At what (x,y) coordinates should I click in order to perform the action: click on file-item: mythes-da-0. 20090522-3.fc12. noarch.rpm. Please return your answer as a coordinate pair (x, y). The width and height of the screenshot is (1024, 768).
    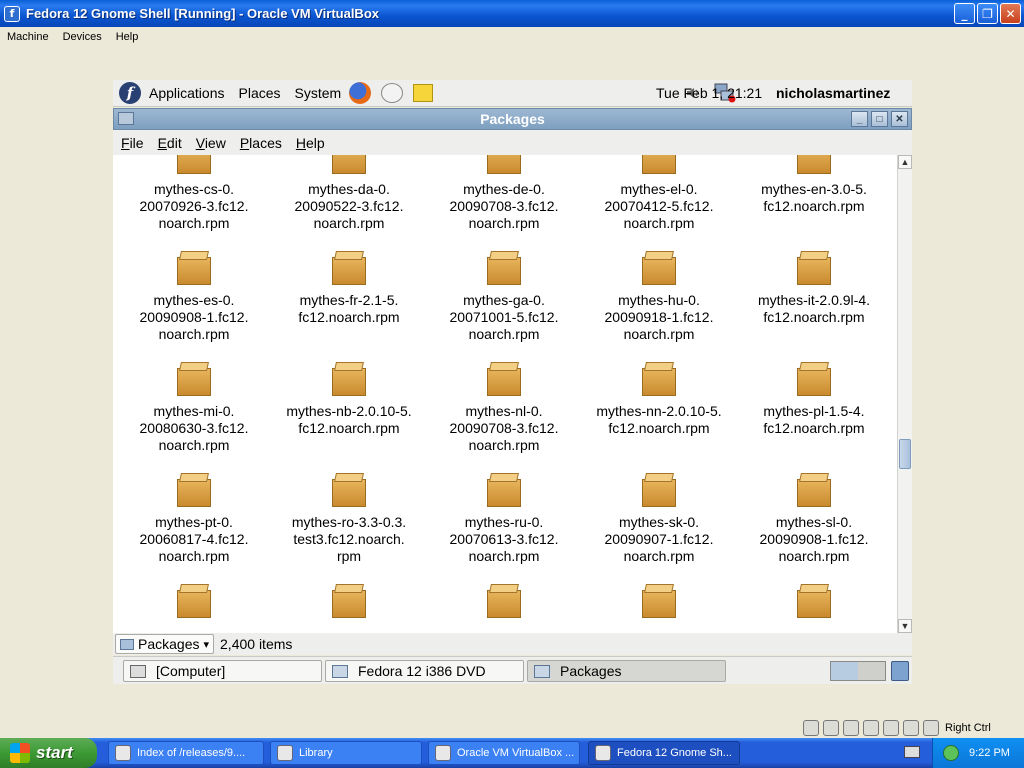
    Looking at the image, I should click on (349, 193).